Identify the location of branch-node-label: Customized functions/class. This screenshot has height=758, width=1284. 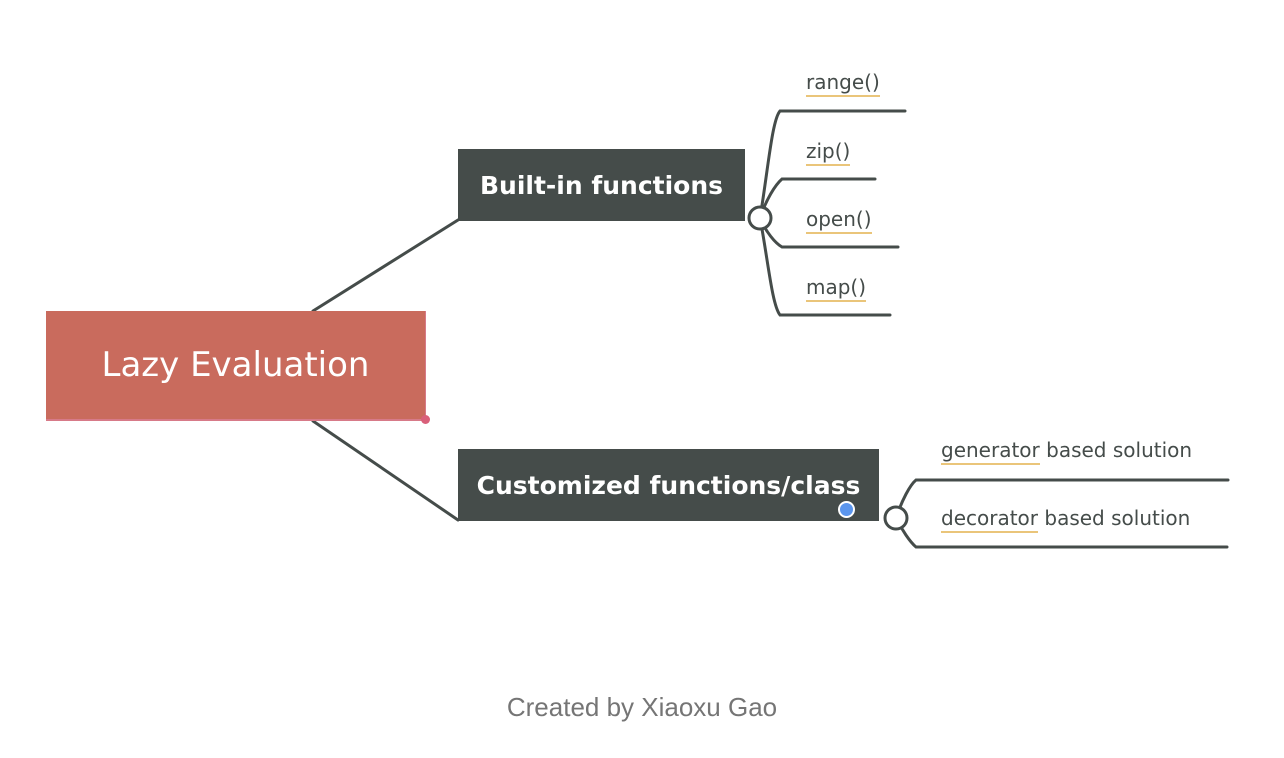
(668, 485).